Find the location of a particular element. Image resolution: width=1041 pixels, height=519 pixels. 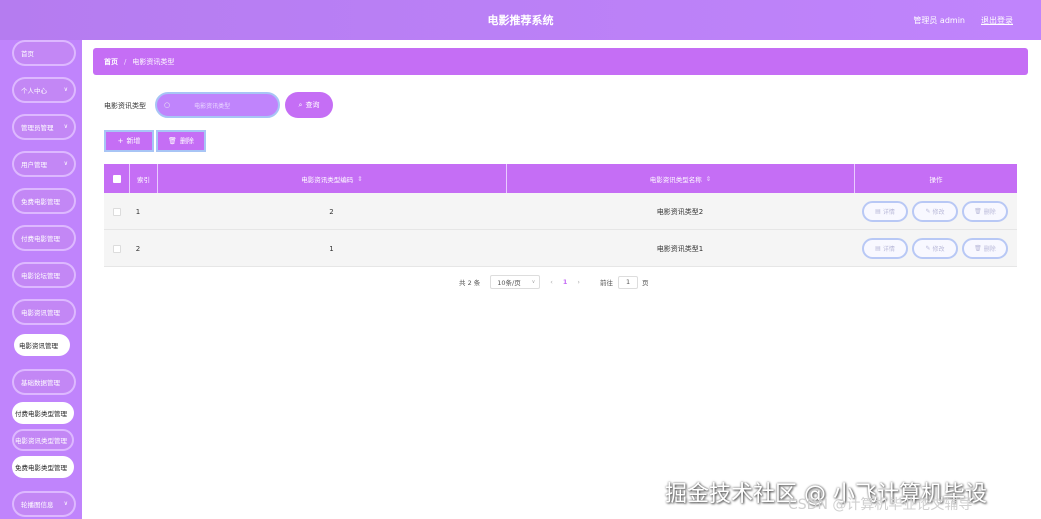

delete-button: 🗑 删除 is located at coordinates (181, 141).